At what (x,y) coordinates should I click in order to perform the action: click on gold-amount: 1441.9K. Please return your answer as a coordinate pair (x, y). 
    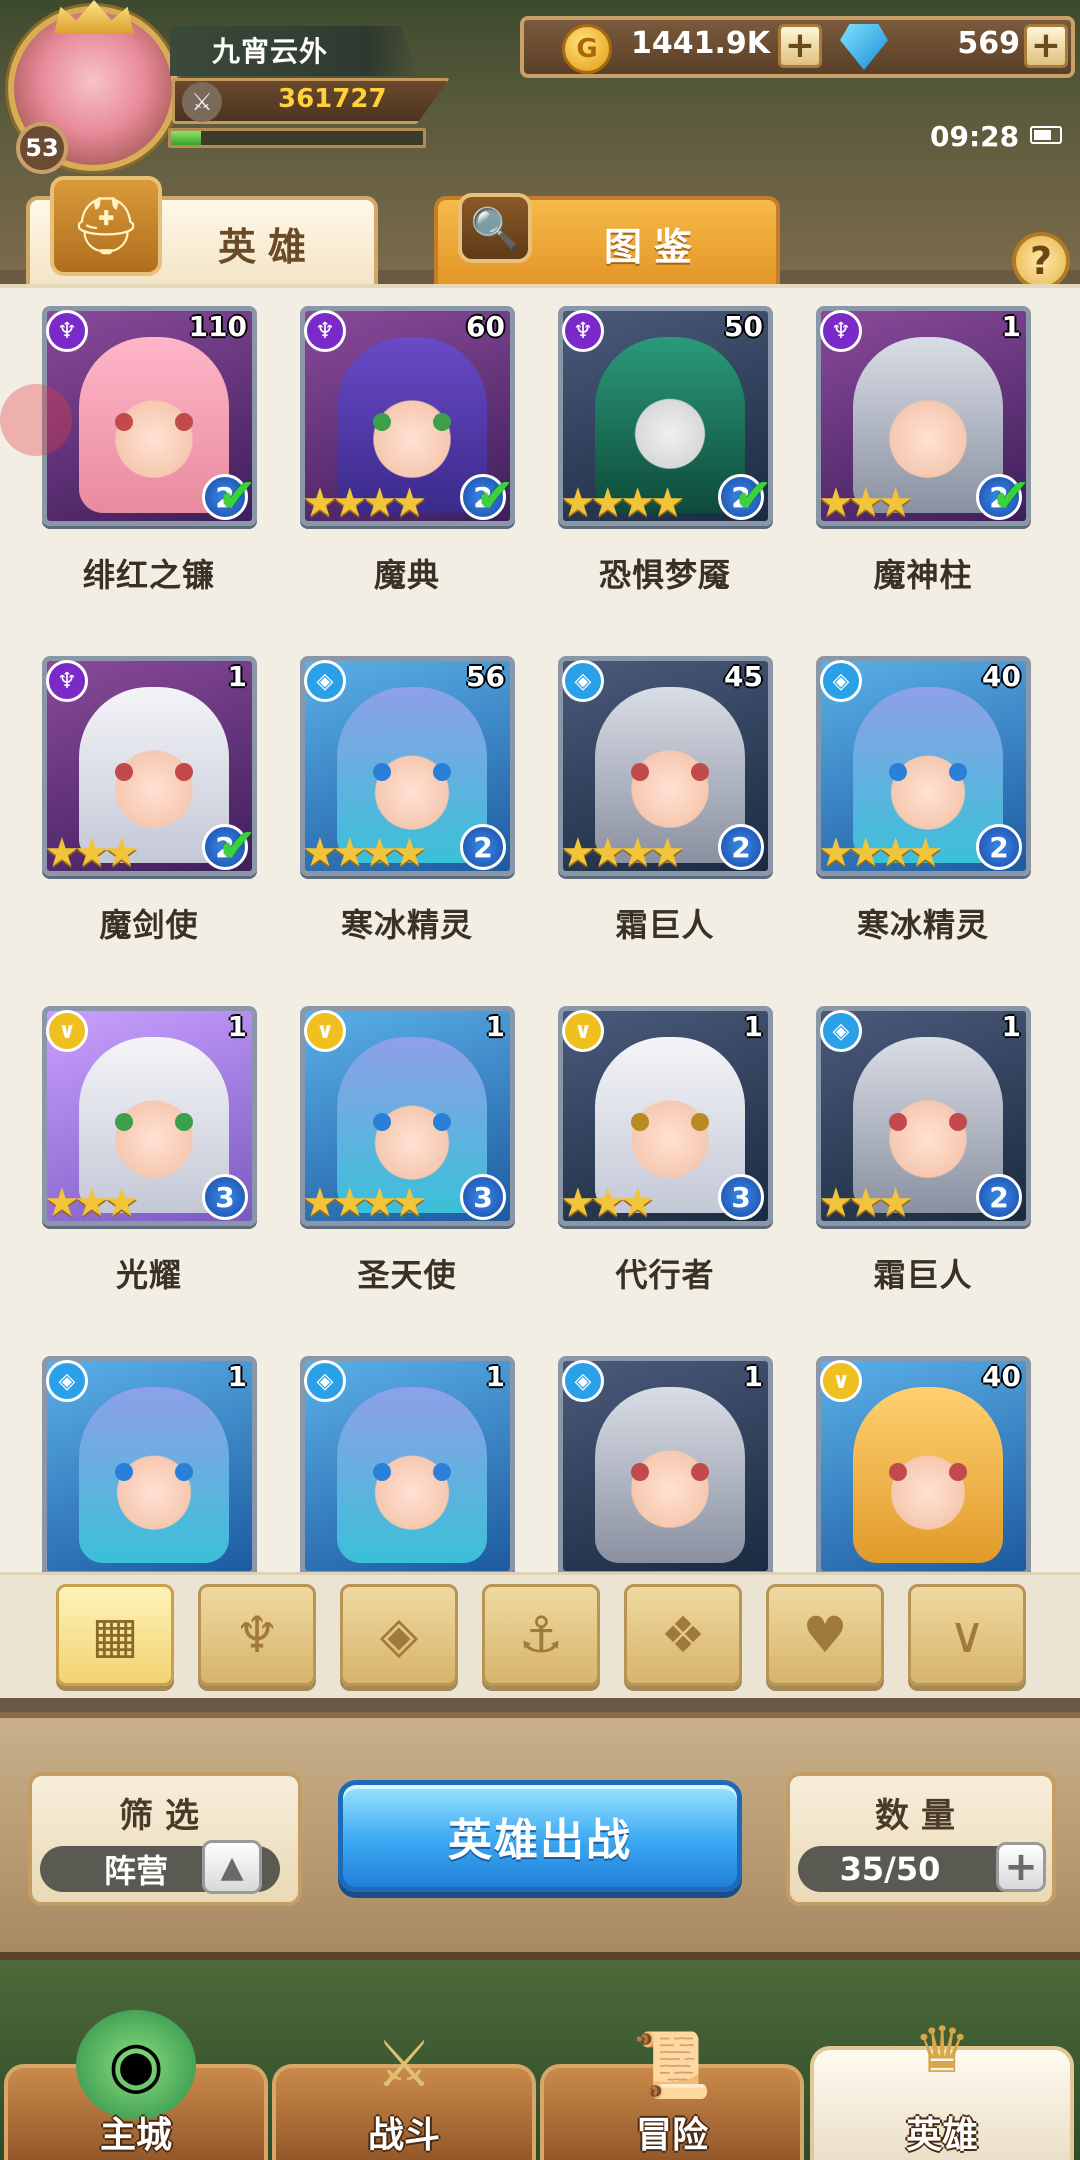
    Looking at the image, I should click on (700, 43).